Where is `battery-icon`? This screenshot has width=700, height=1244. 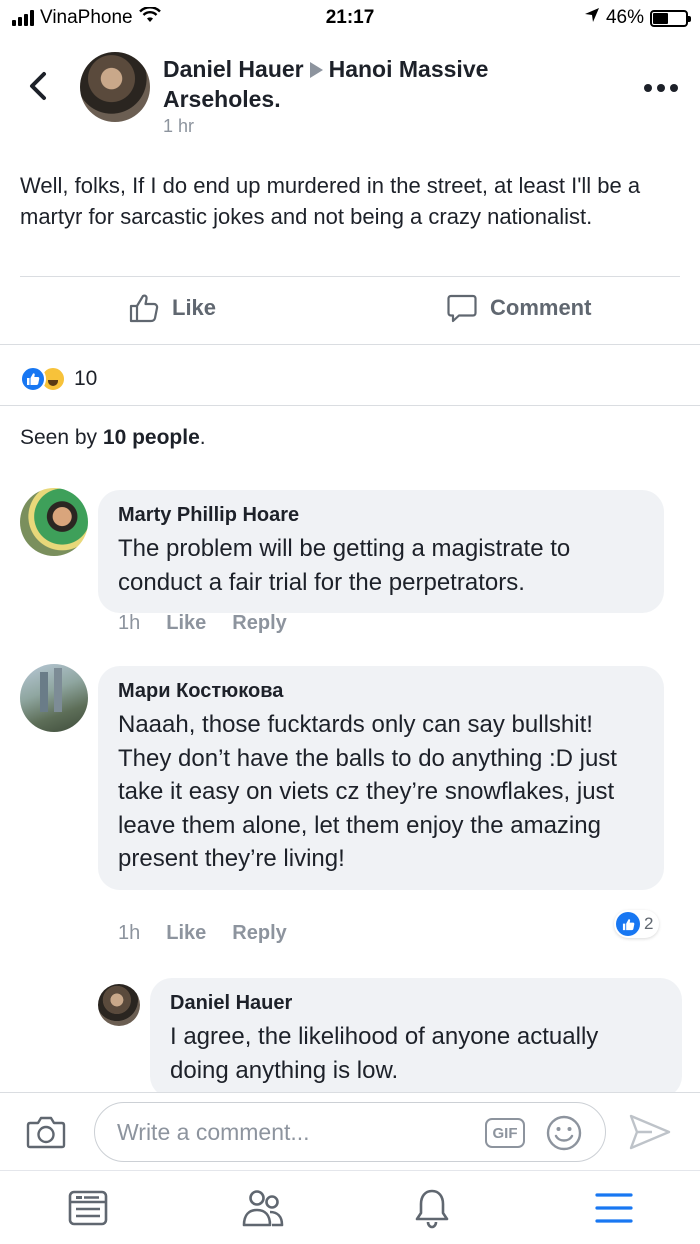
battery-icon is located at coordinates (670, 18).